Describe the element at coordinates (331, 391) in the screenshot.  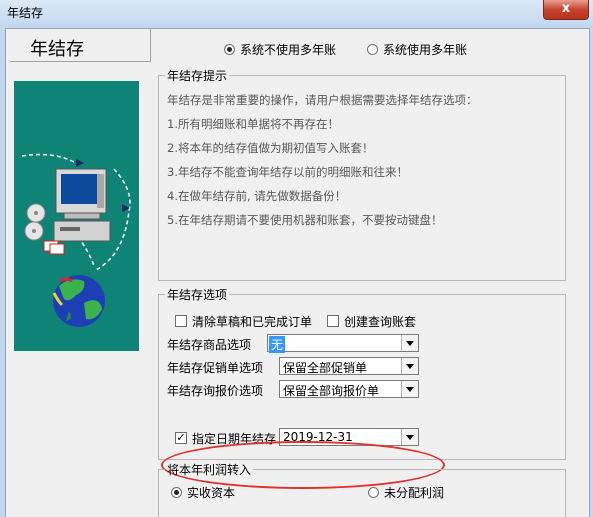
I see `quote-option-value: 保留全部询报价单` at that location.